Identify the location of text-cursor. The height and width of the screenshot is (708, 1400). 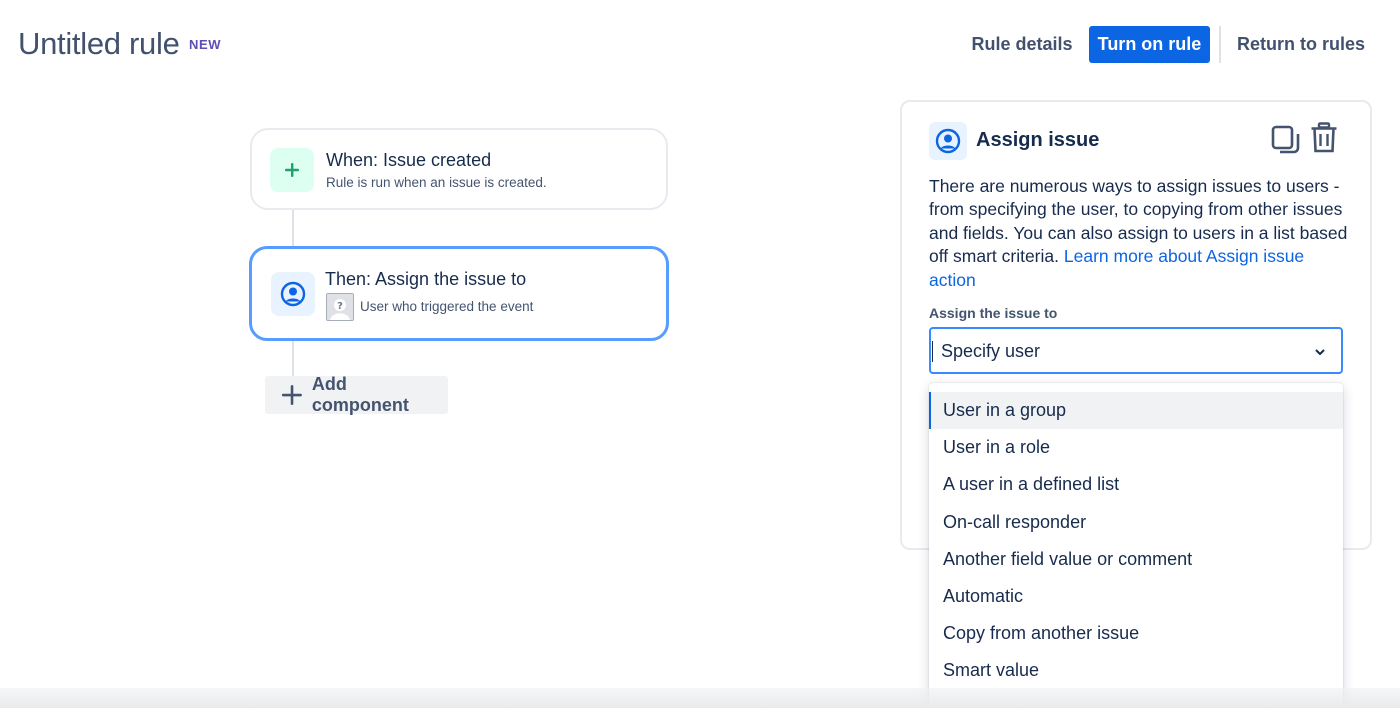
(932, 351).